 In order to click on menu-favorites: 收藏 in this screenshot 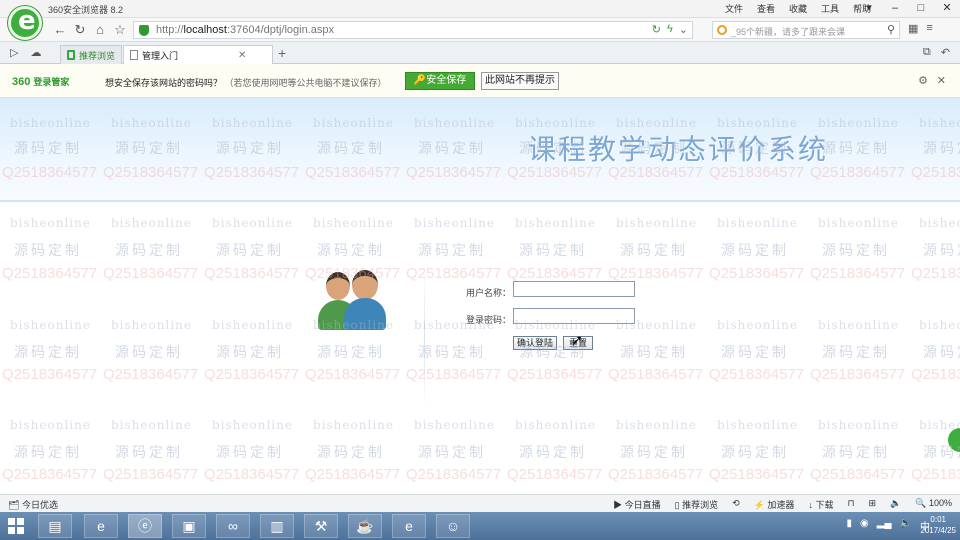, I will do `click(798, 8)`.